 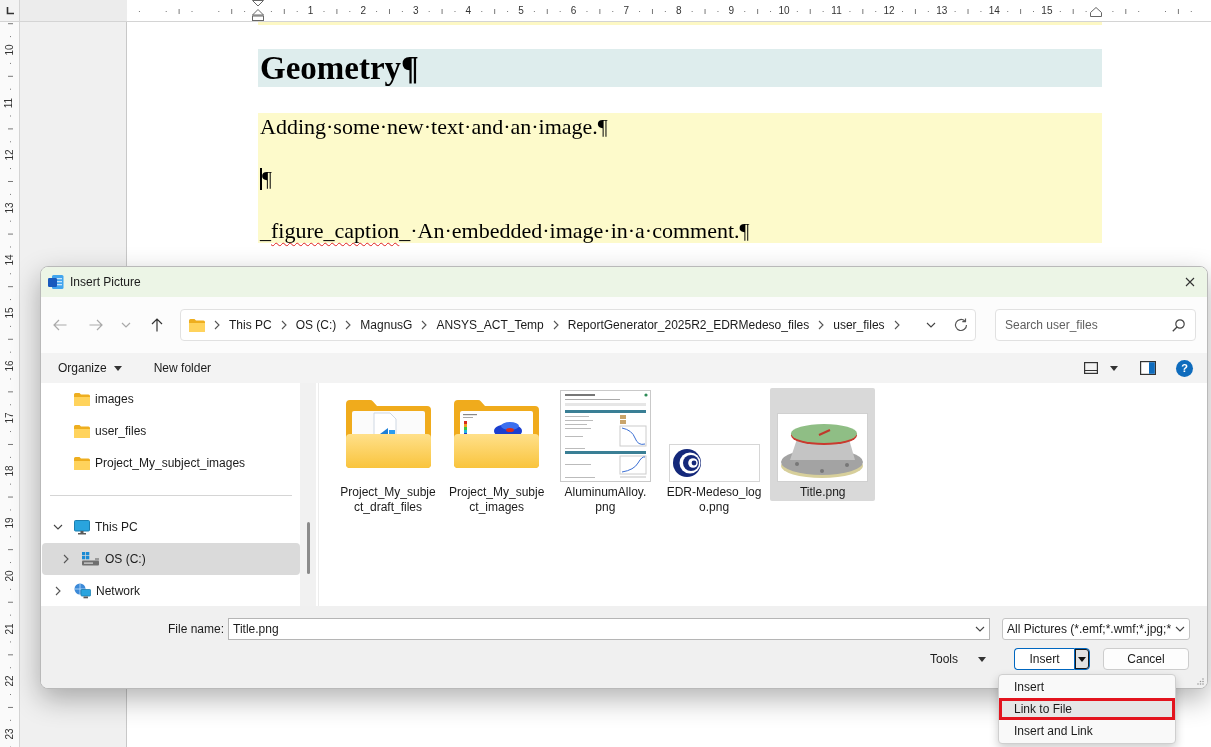 I want to click on search-icon, so click(x=1178, y=325).